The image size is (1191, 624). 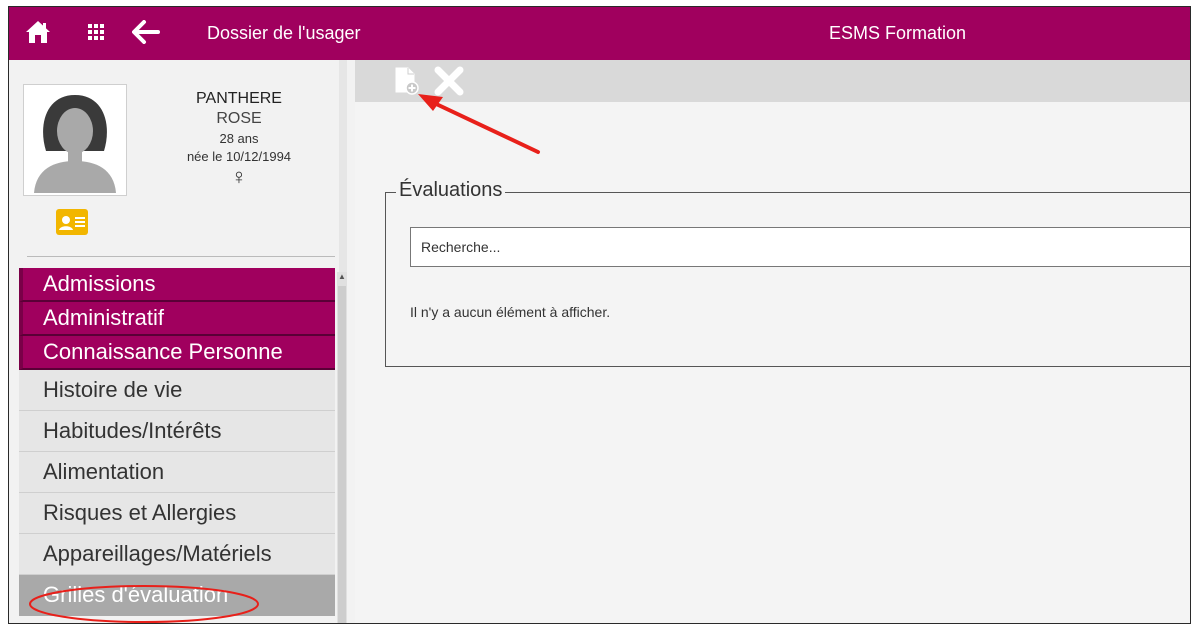 What do you see at coordinates (177, 513) in the screenshot?
I see `sidebar-item-risques-allergies: Risques et Allergies` at bounding box center [177, 513].